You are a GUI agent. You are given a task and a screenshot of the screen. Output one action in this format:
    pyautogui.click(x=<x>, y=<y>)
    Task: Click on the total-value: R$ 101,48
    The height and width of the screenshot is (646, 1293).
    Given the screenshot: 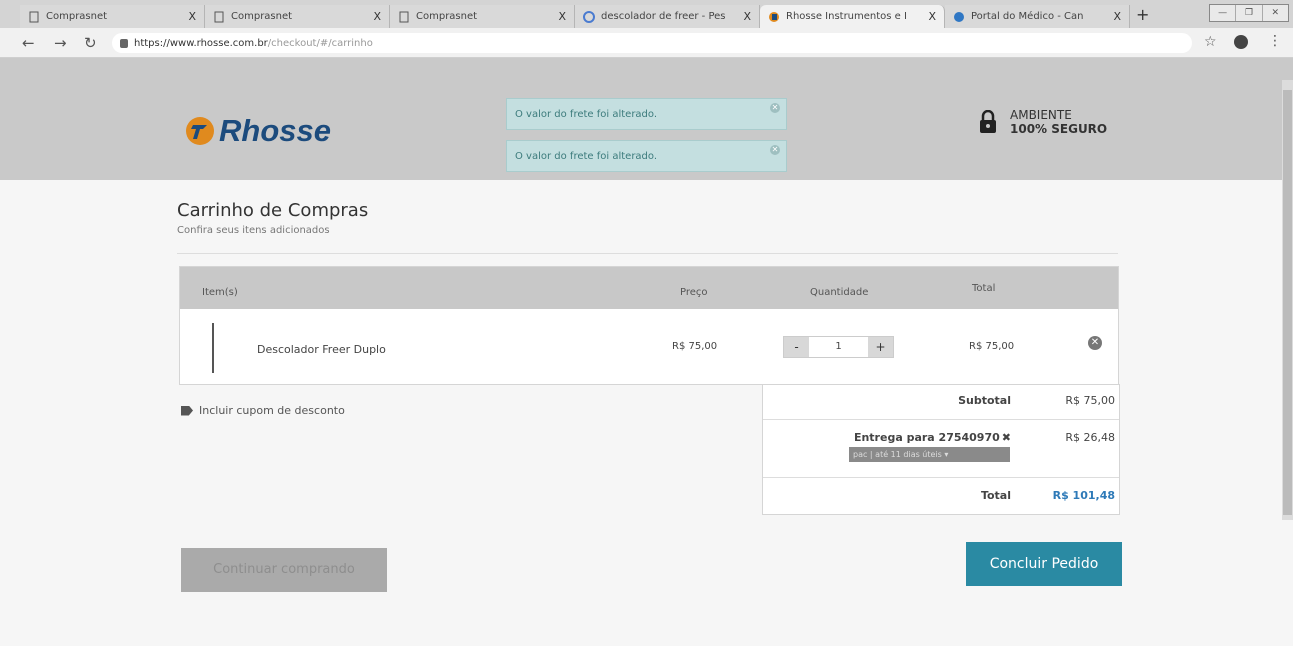 What is the action you would take?
    pyautogui.click(x=1083, y=495)
    